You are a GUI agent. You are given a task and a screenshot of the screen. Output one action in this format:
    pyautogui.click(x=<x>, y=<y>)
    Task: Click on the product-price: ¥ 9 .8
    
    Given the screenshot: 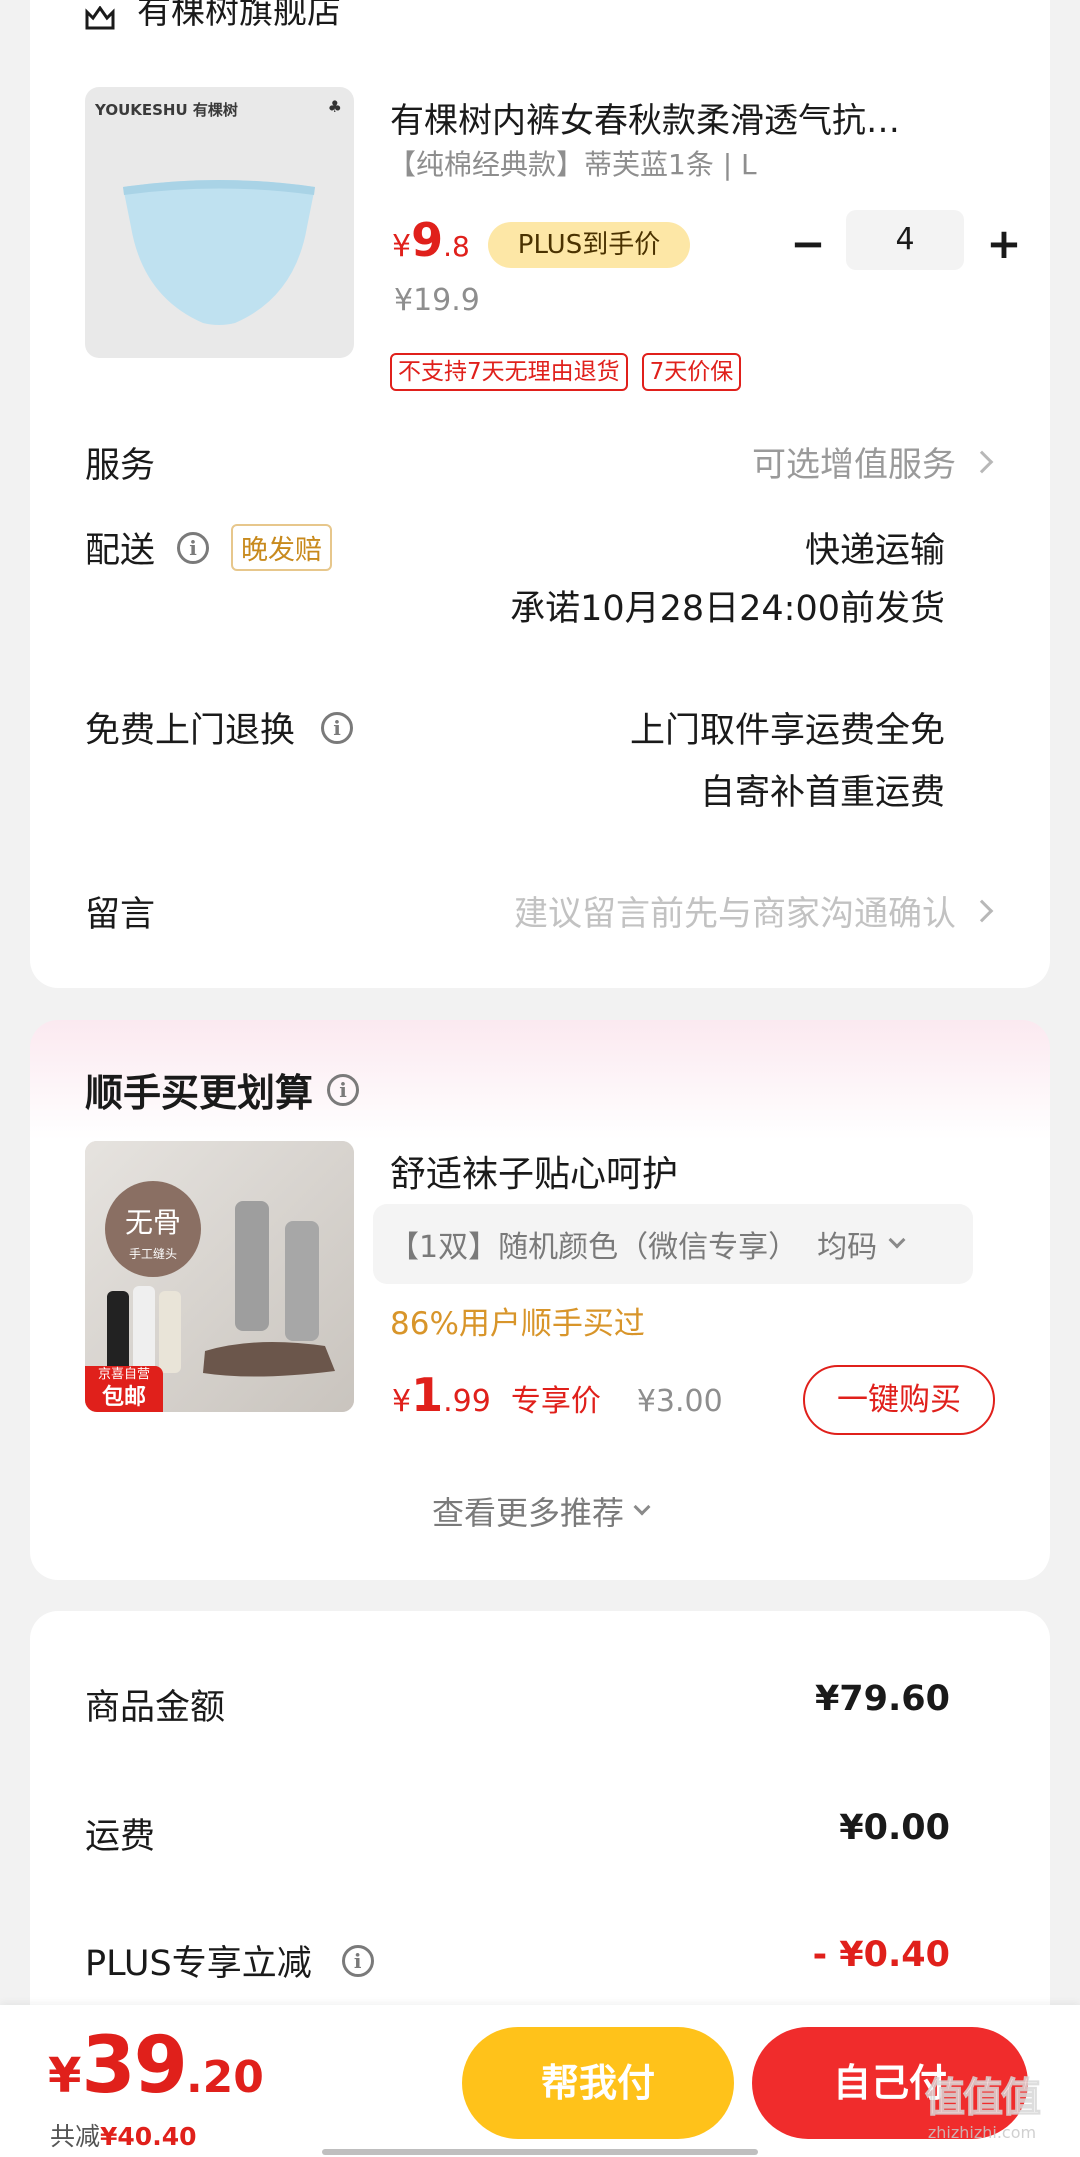 What is the action you would take?
    pyautogui.click(x=431, y=240)
    